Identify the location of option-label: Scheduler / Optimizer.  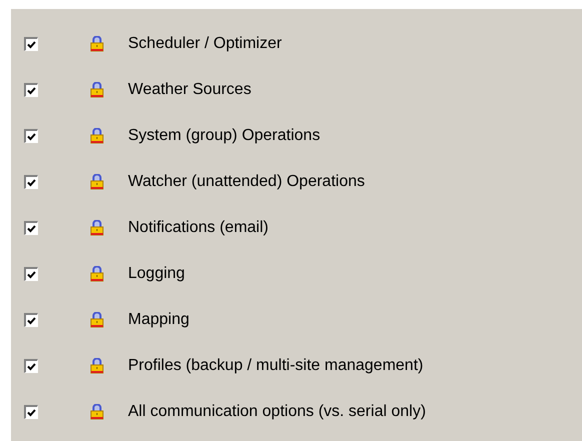
(205, 44).